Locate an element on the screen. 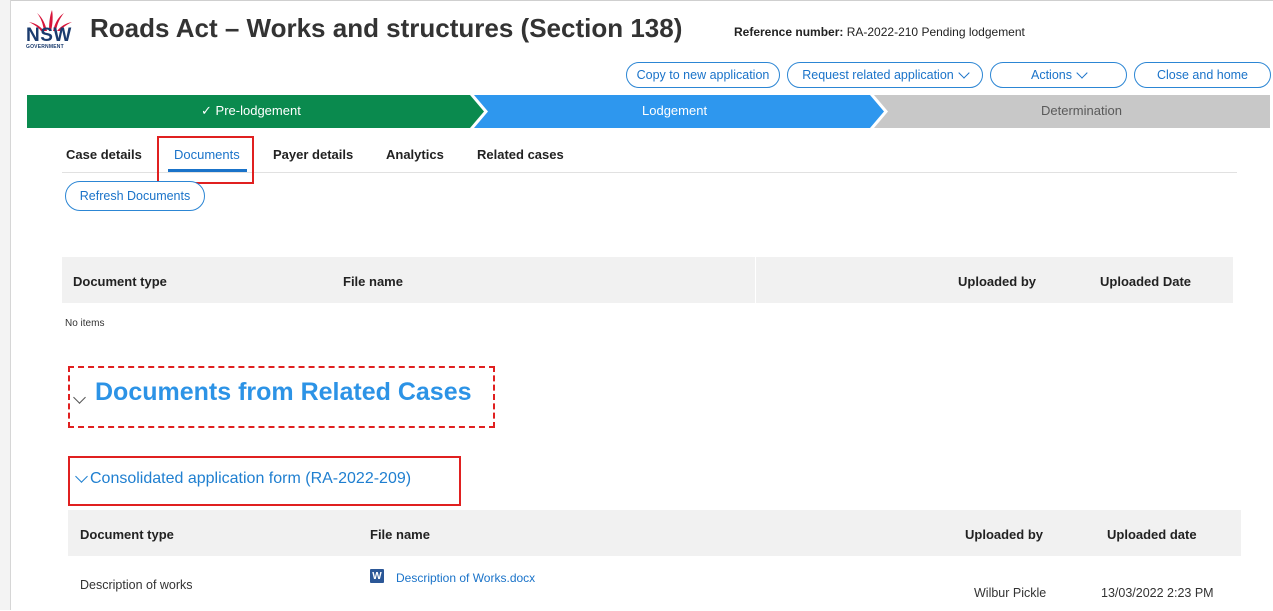 The width and height of the screenshot is (1273, 611). stage-lodgement: Lodgement is located at coordinates (674, 110).